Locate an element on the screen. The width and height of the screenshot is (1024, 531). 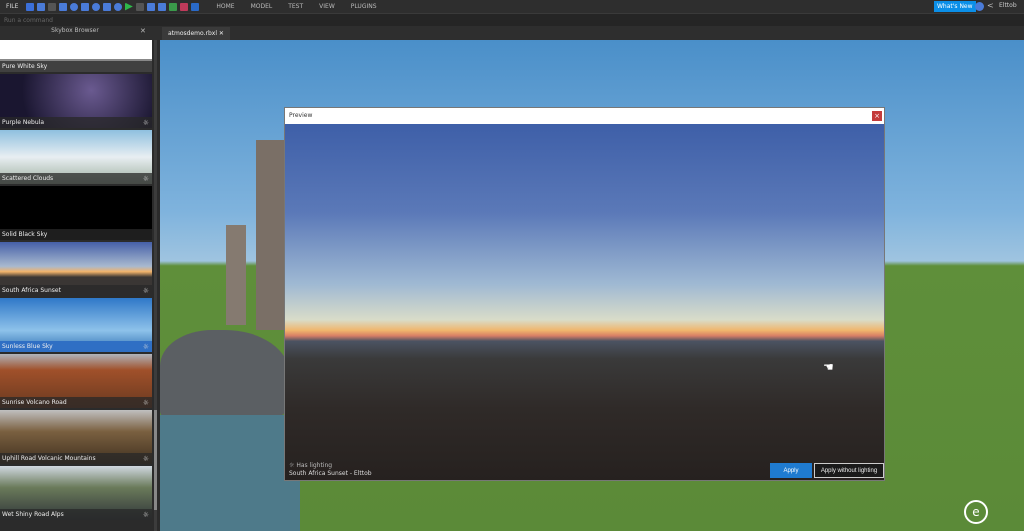
share-icon: < is located at coordinates (990, 5).